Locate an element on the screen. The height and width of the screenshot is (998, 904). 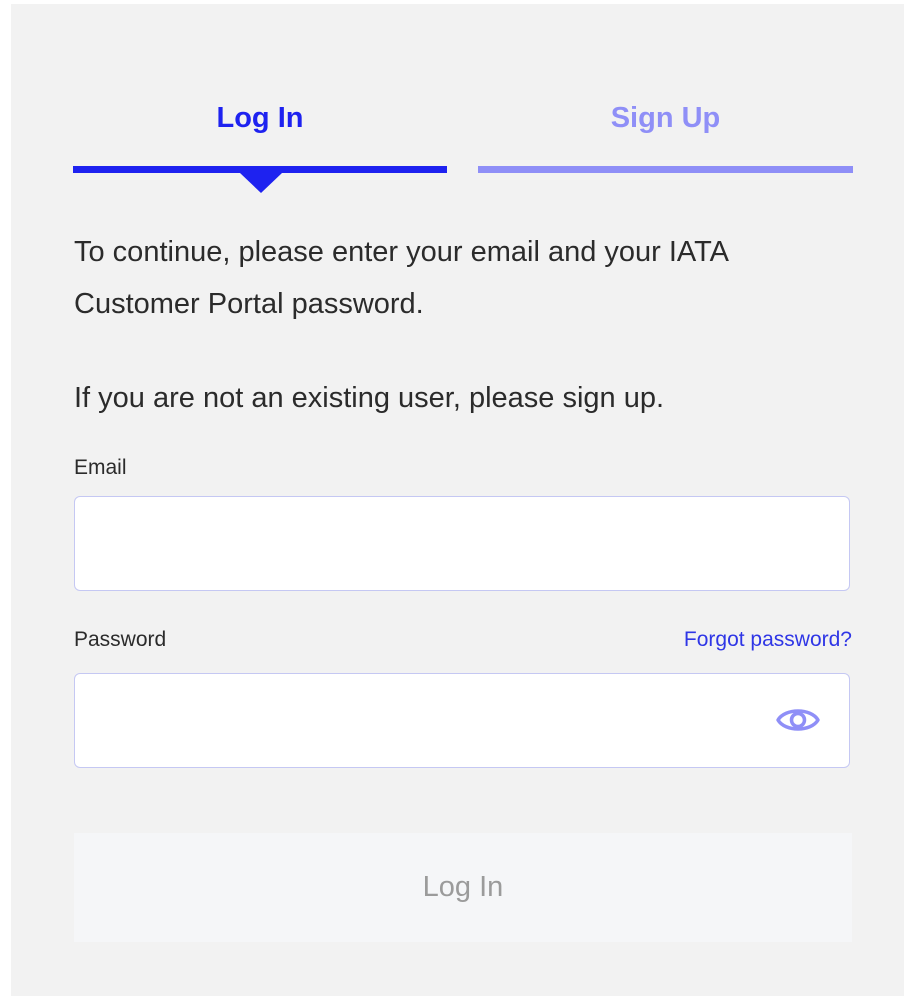
forgot-password-link: Forgot password? is located at coordinates (768, 640).